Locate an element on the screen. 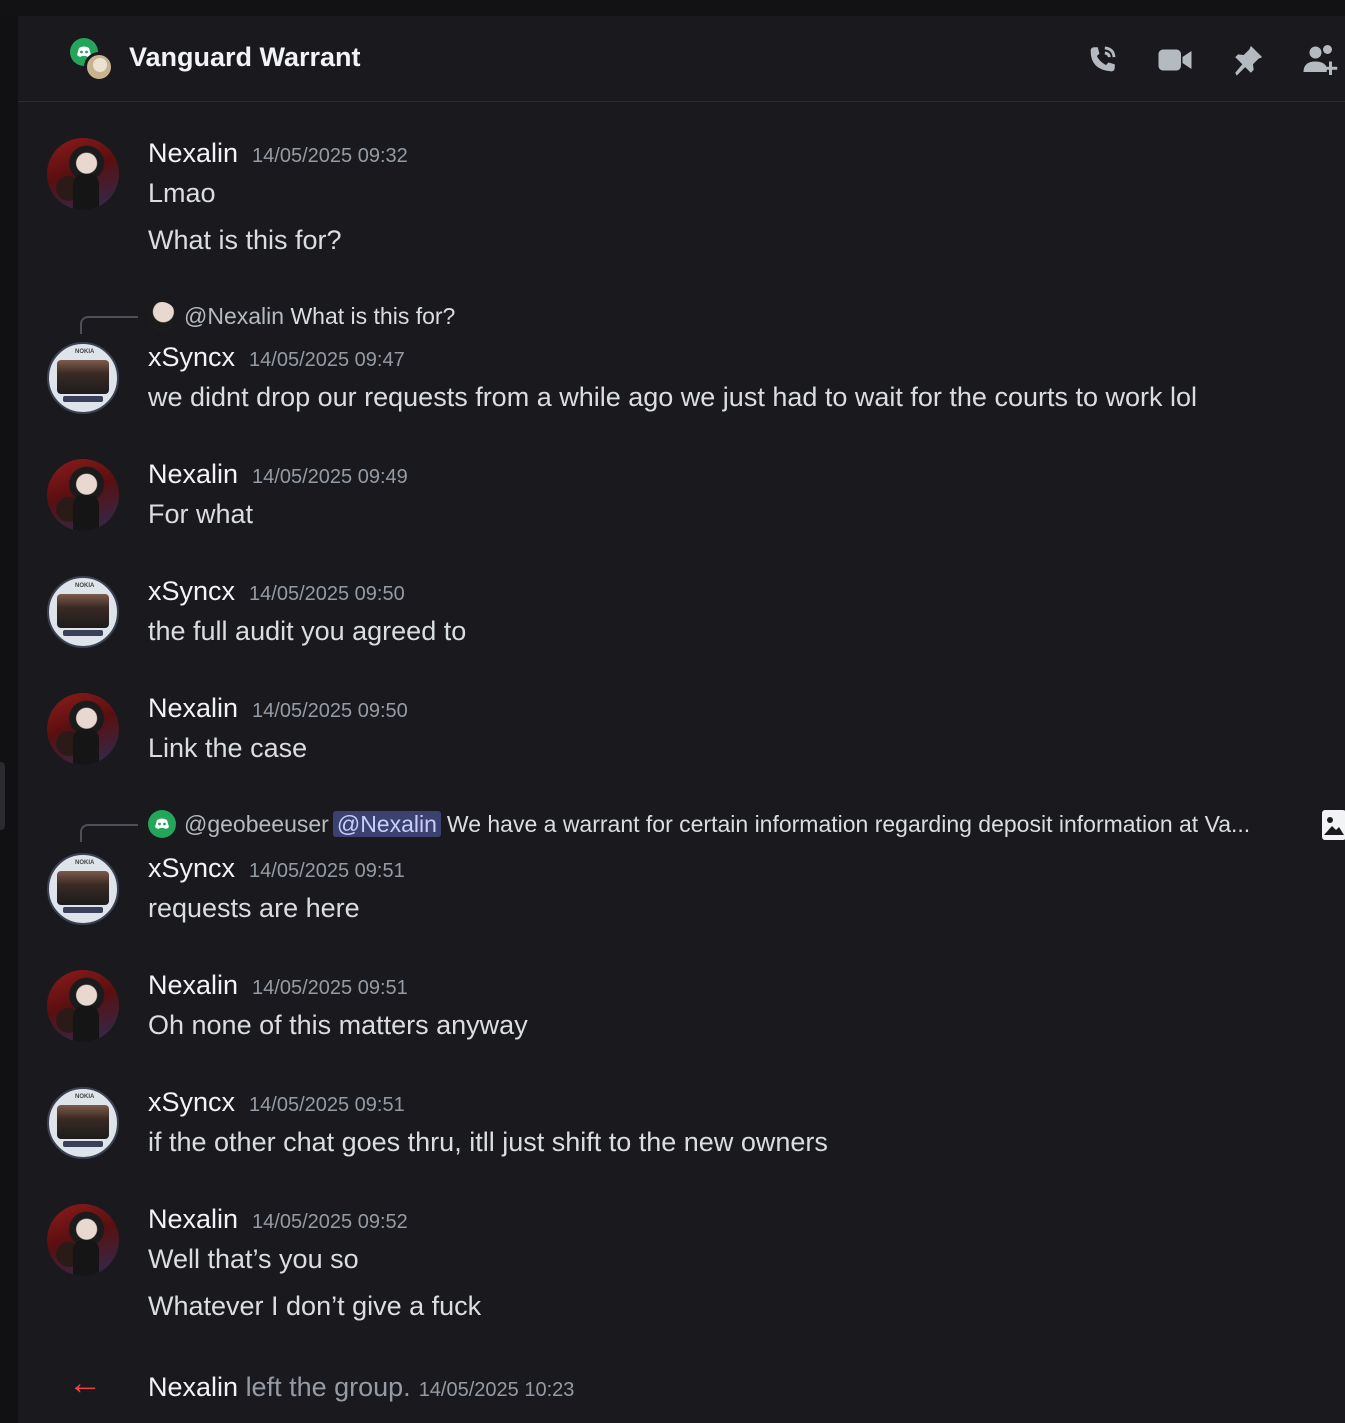 The image size is (1345, 1423). leave-arrow-icon: ← is located at coordinates (85, 1383).